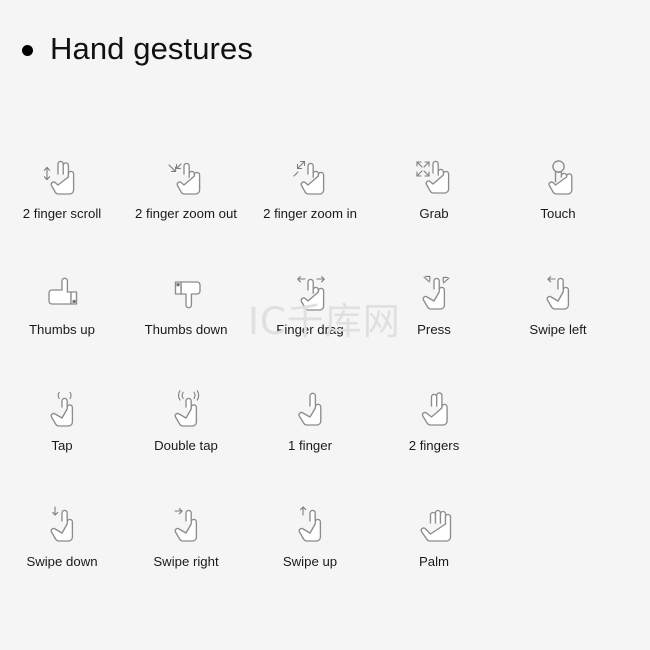 This screenshot has width=650, height=650. I want to click on gesture-label: Thumbs up, so click(62, 329).